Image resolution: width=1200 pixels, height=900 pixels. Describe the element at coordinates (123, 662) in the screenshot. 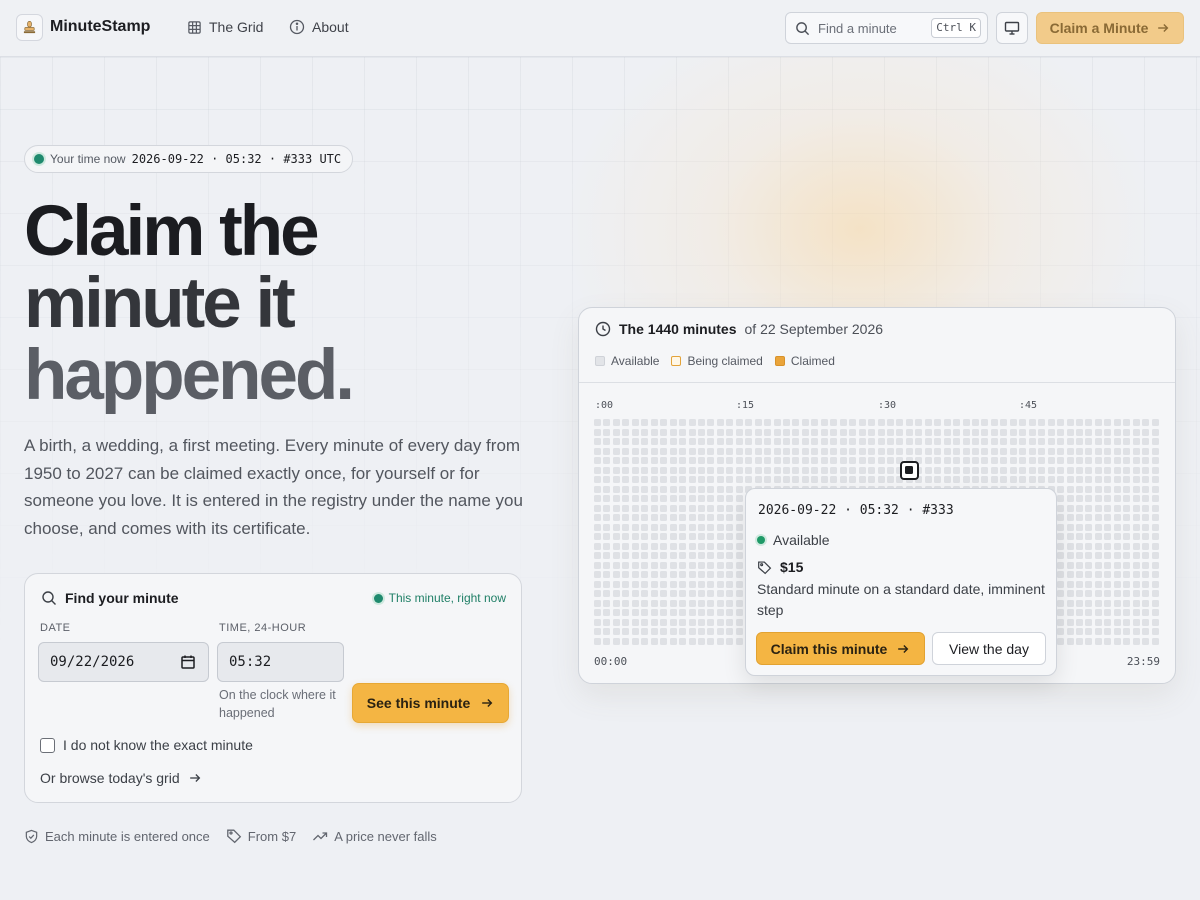

I see `date-field: 09/22/2026` at that location.